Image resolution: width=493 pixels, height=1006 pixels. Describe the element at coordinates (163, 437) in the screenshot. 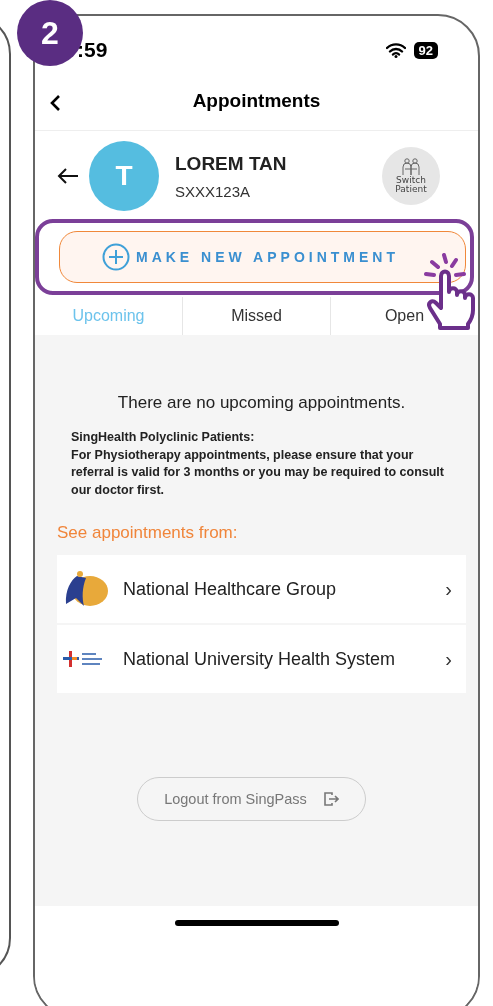

I see `notice-title: SingHealth Polyclinic Patients:` at that location.